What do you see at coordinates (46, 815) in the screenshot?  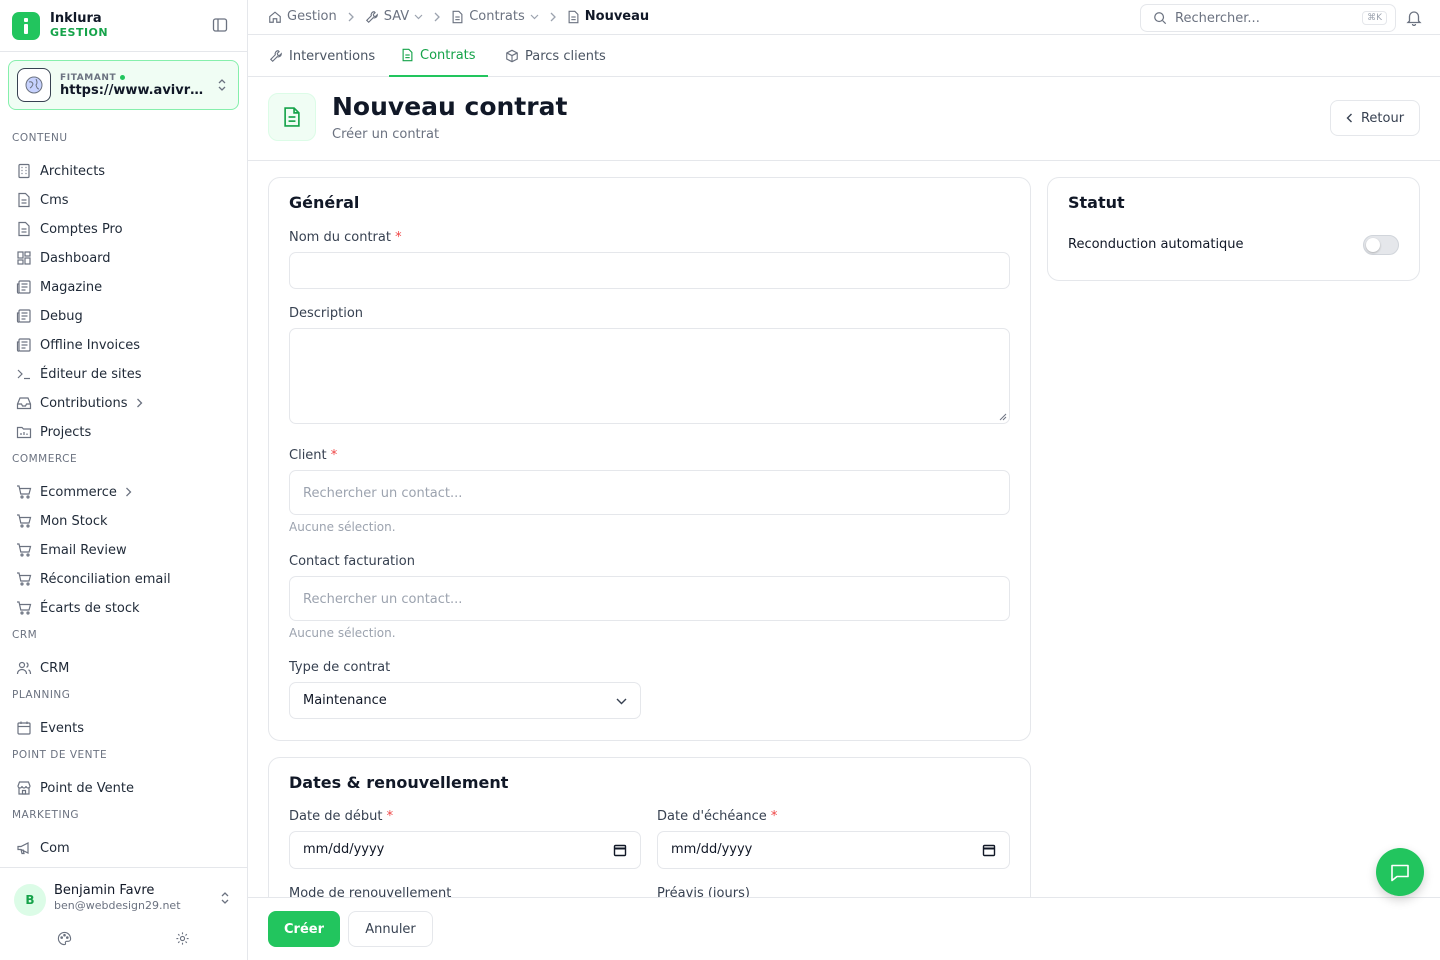 I see `sidebar-section-title: MARKETING` at bounding box center [46, 815].